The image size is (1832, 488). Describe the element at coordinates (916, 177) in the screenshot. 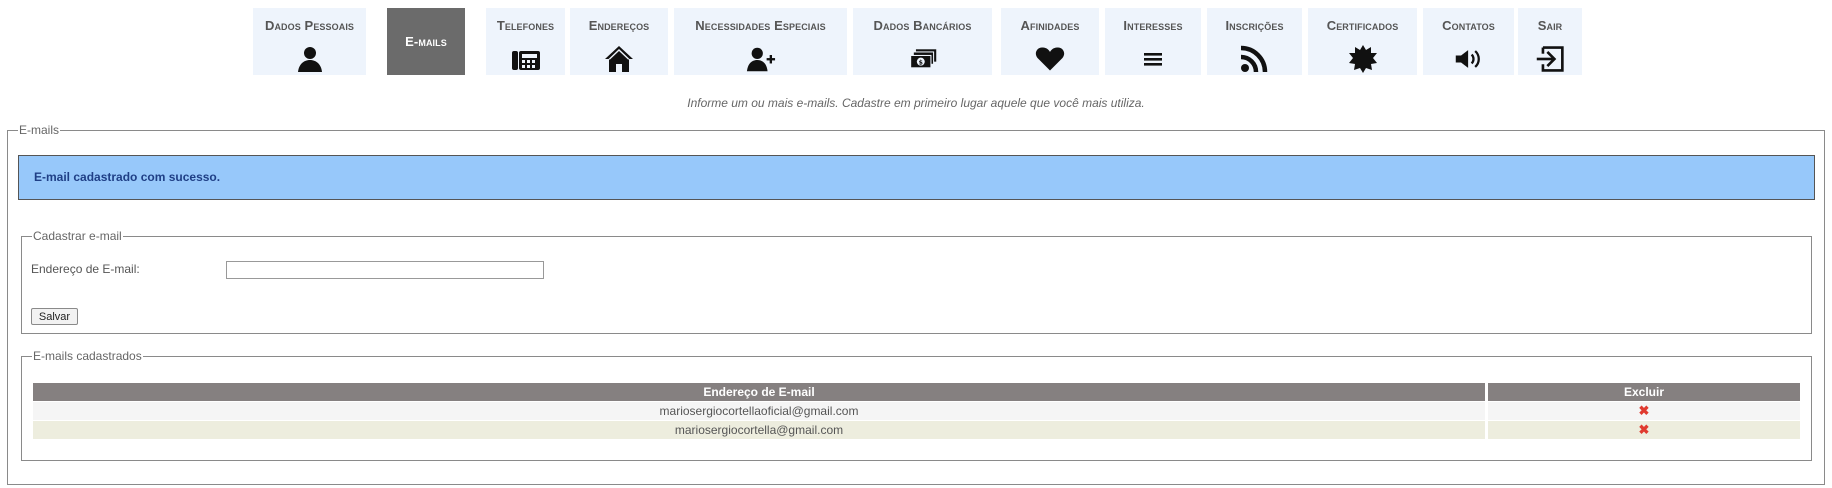

I see `success-message: E-mail cadastrado com sucesso.` at that location.